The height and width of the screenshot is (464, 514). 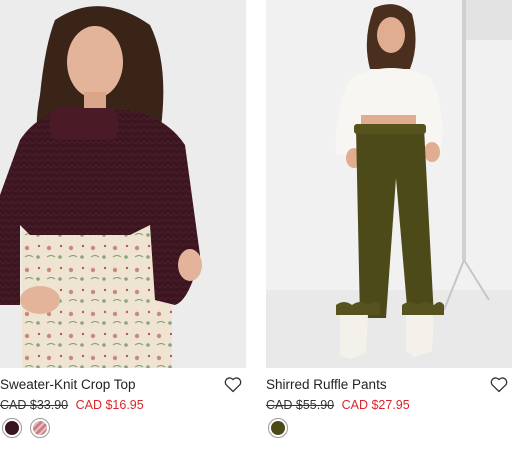 I want to click on price-block: CAD $55.90 CAD $27.95, so click(x=338, y=405).